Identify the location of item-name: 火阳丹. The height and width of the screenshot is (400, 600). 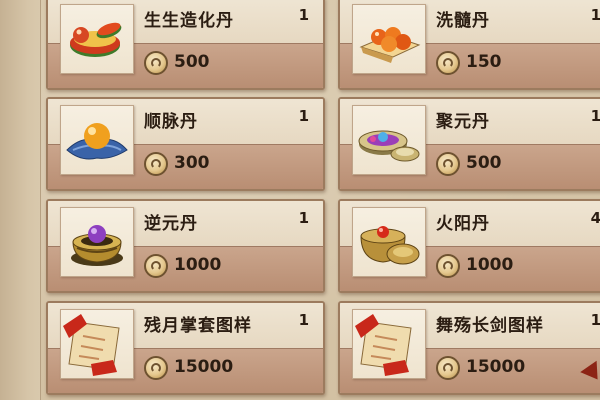
(463, 224).